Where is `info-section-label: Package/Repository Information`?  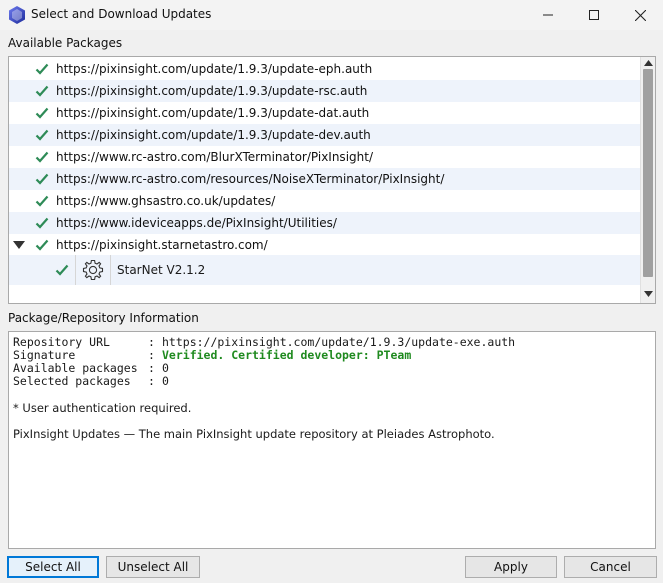 info-section-label: Package/Repository Information is located at coordinates (103, 318).